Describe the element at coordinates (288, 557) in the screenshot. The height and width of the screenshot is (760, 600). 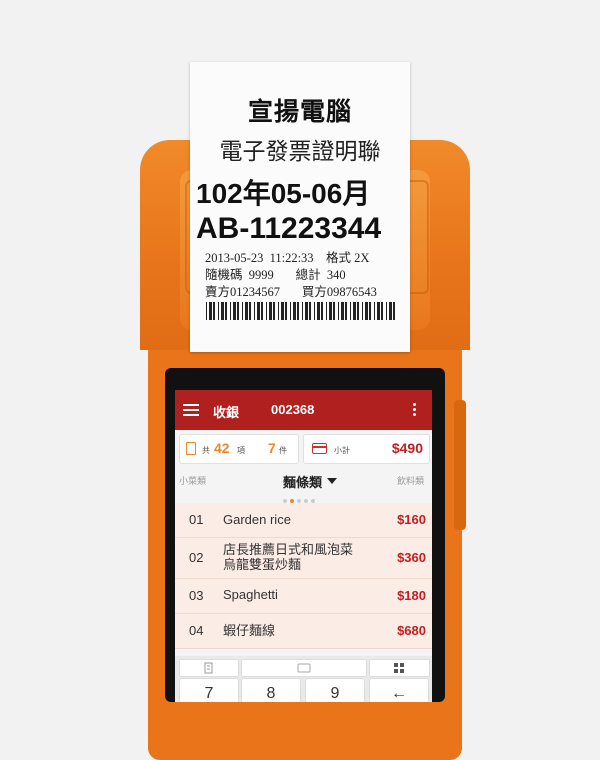
I see `item-name: 店長推薦日式和風泡菜 烏龍雙蛋炒麵` at that location.